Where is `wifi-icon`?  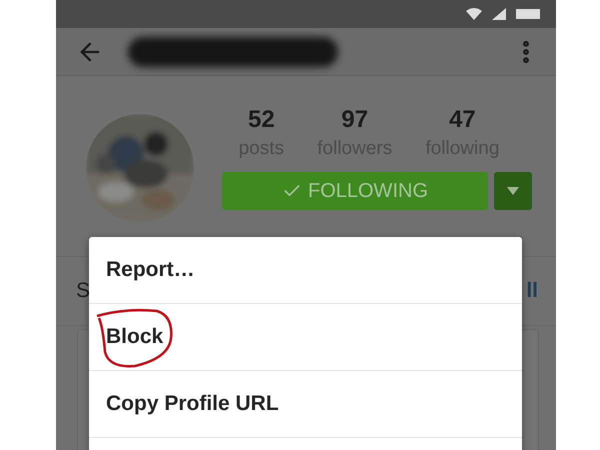
wifi-icon is located at coordinates (474, 14).